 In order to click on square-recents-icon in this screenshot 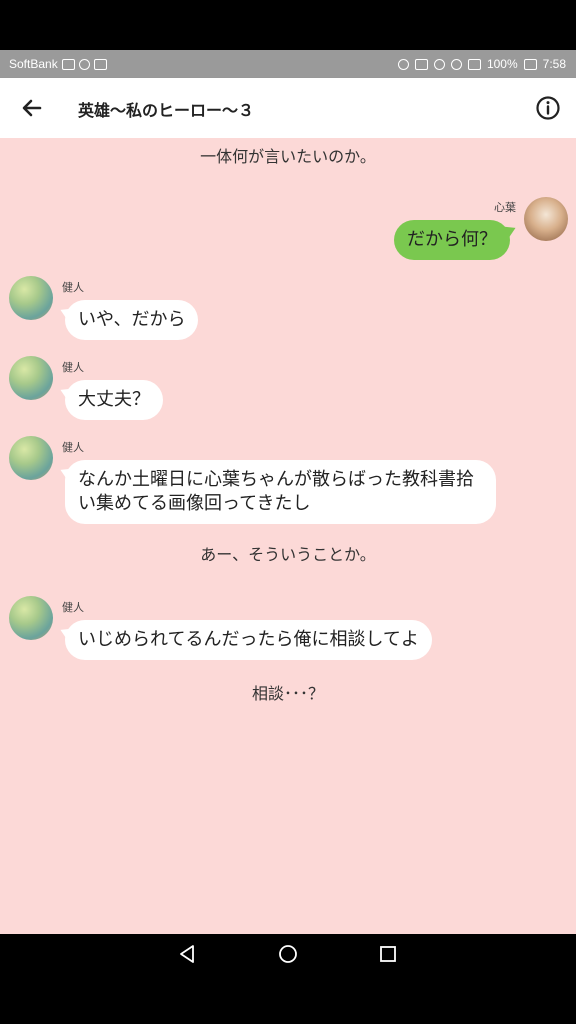, I will do `click(388, 954)`.